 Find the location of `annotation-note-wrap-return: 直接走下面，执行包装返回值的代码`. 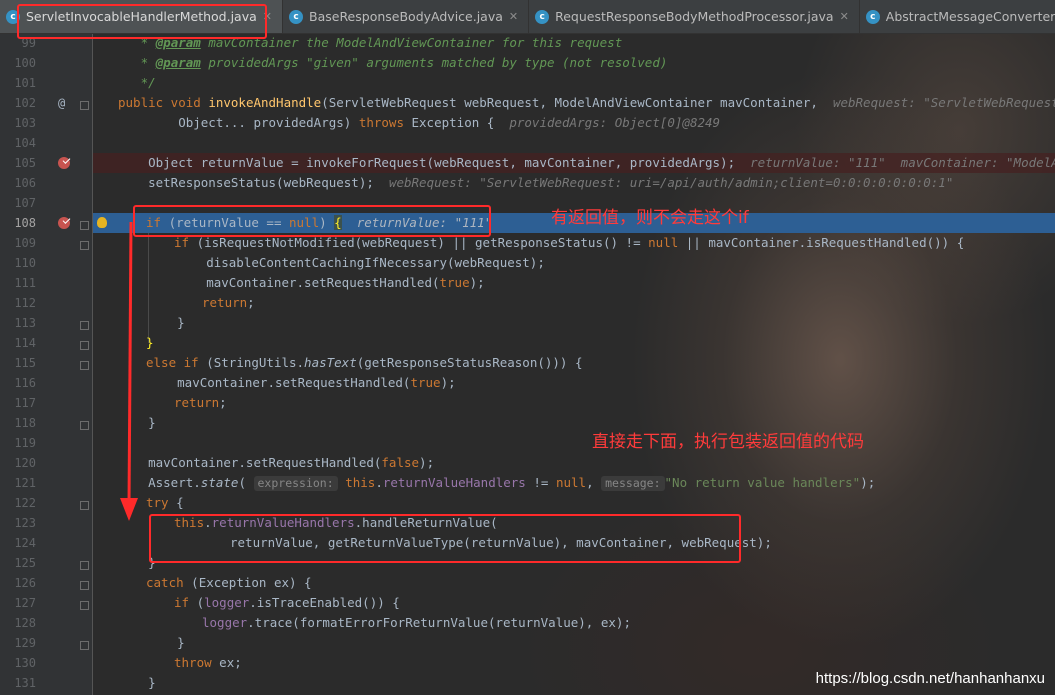

annotation-note-wrap-return: 直接走下面，执行包装返回值的代码 is located at coordinates (728, 442).